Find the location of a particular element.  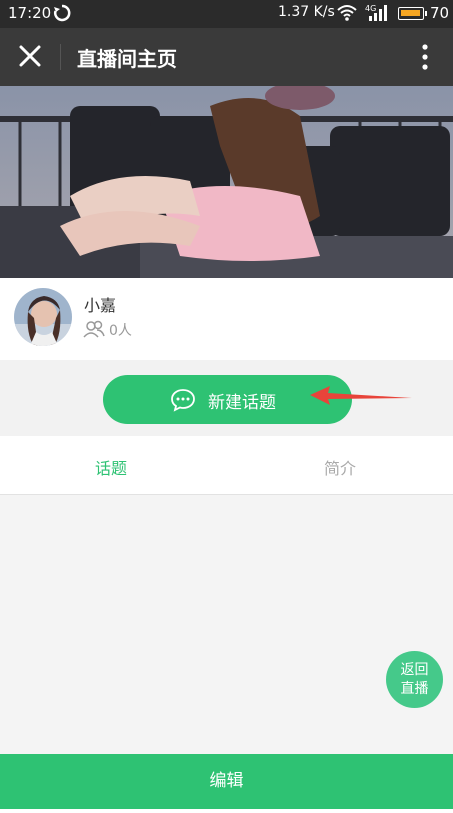

back-to-live-line1: 返回 is located at coordinates (414, 670).